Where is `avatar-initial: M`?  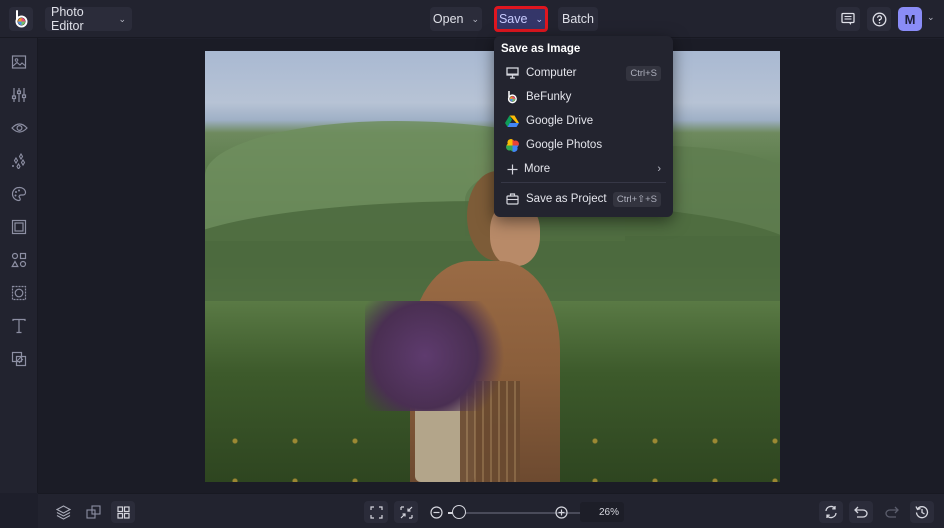
avatar-initial: M is located at coordinates (910, 19).